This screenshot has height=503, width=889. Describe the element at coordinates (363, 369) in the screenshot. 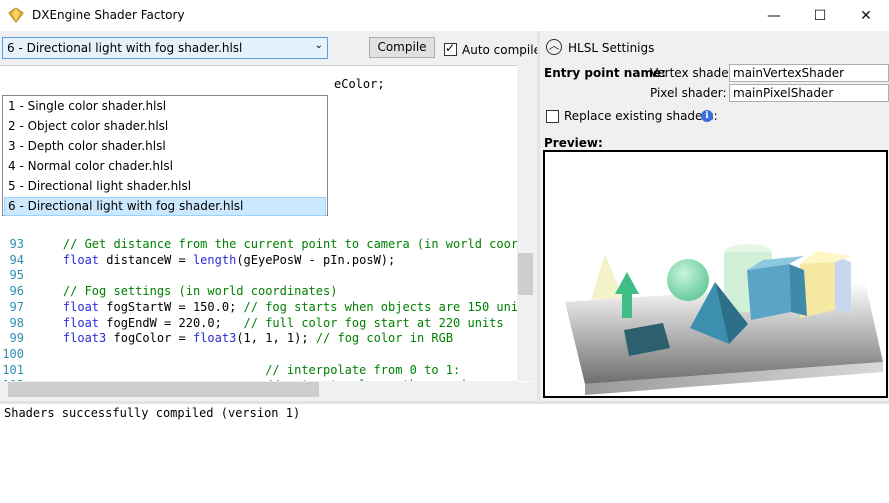

I see `line-code: // interpolate from 0 to 1:` at that location.